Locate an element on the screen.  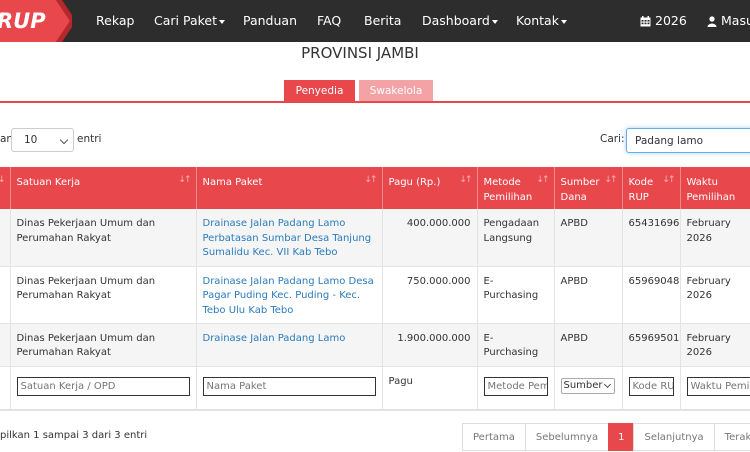
sort-icon: ↓ is located at coordinates (2, 180).